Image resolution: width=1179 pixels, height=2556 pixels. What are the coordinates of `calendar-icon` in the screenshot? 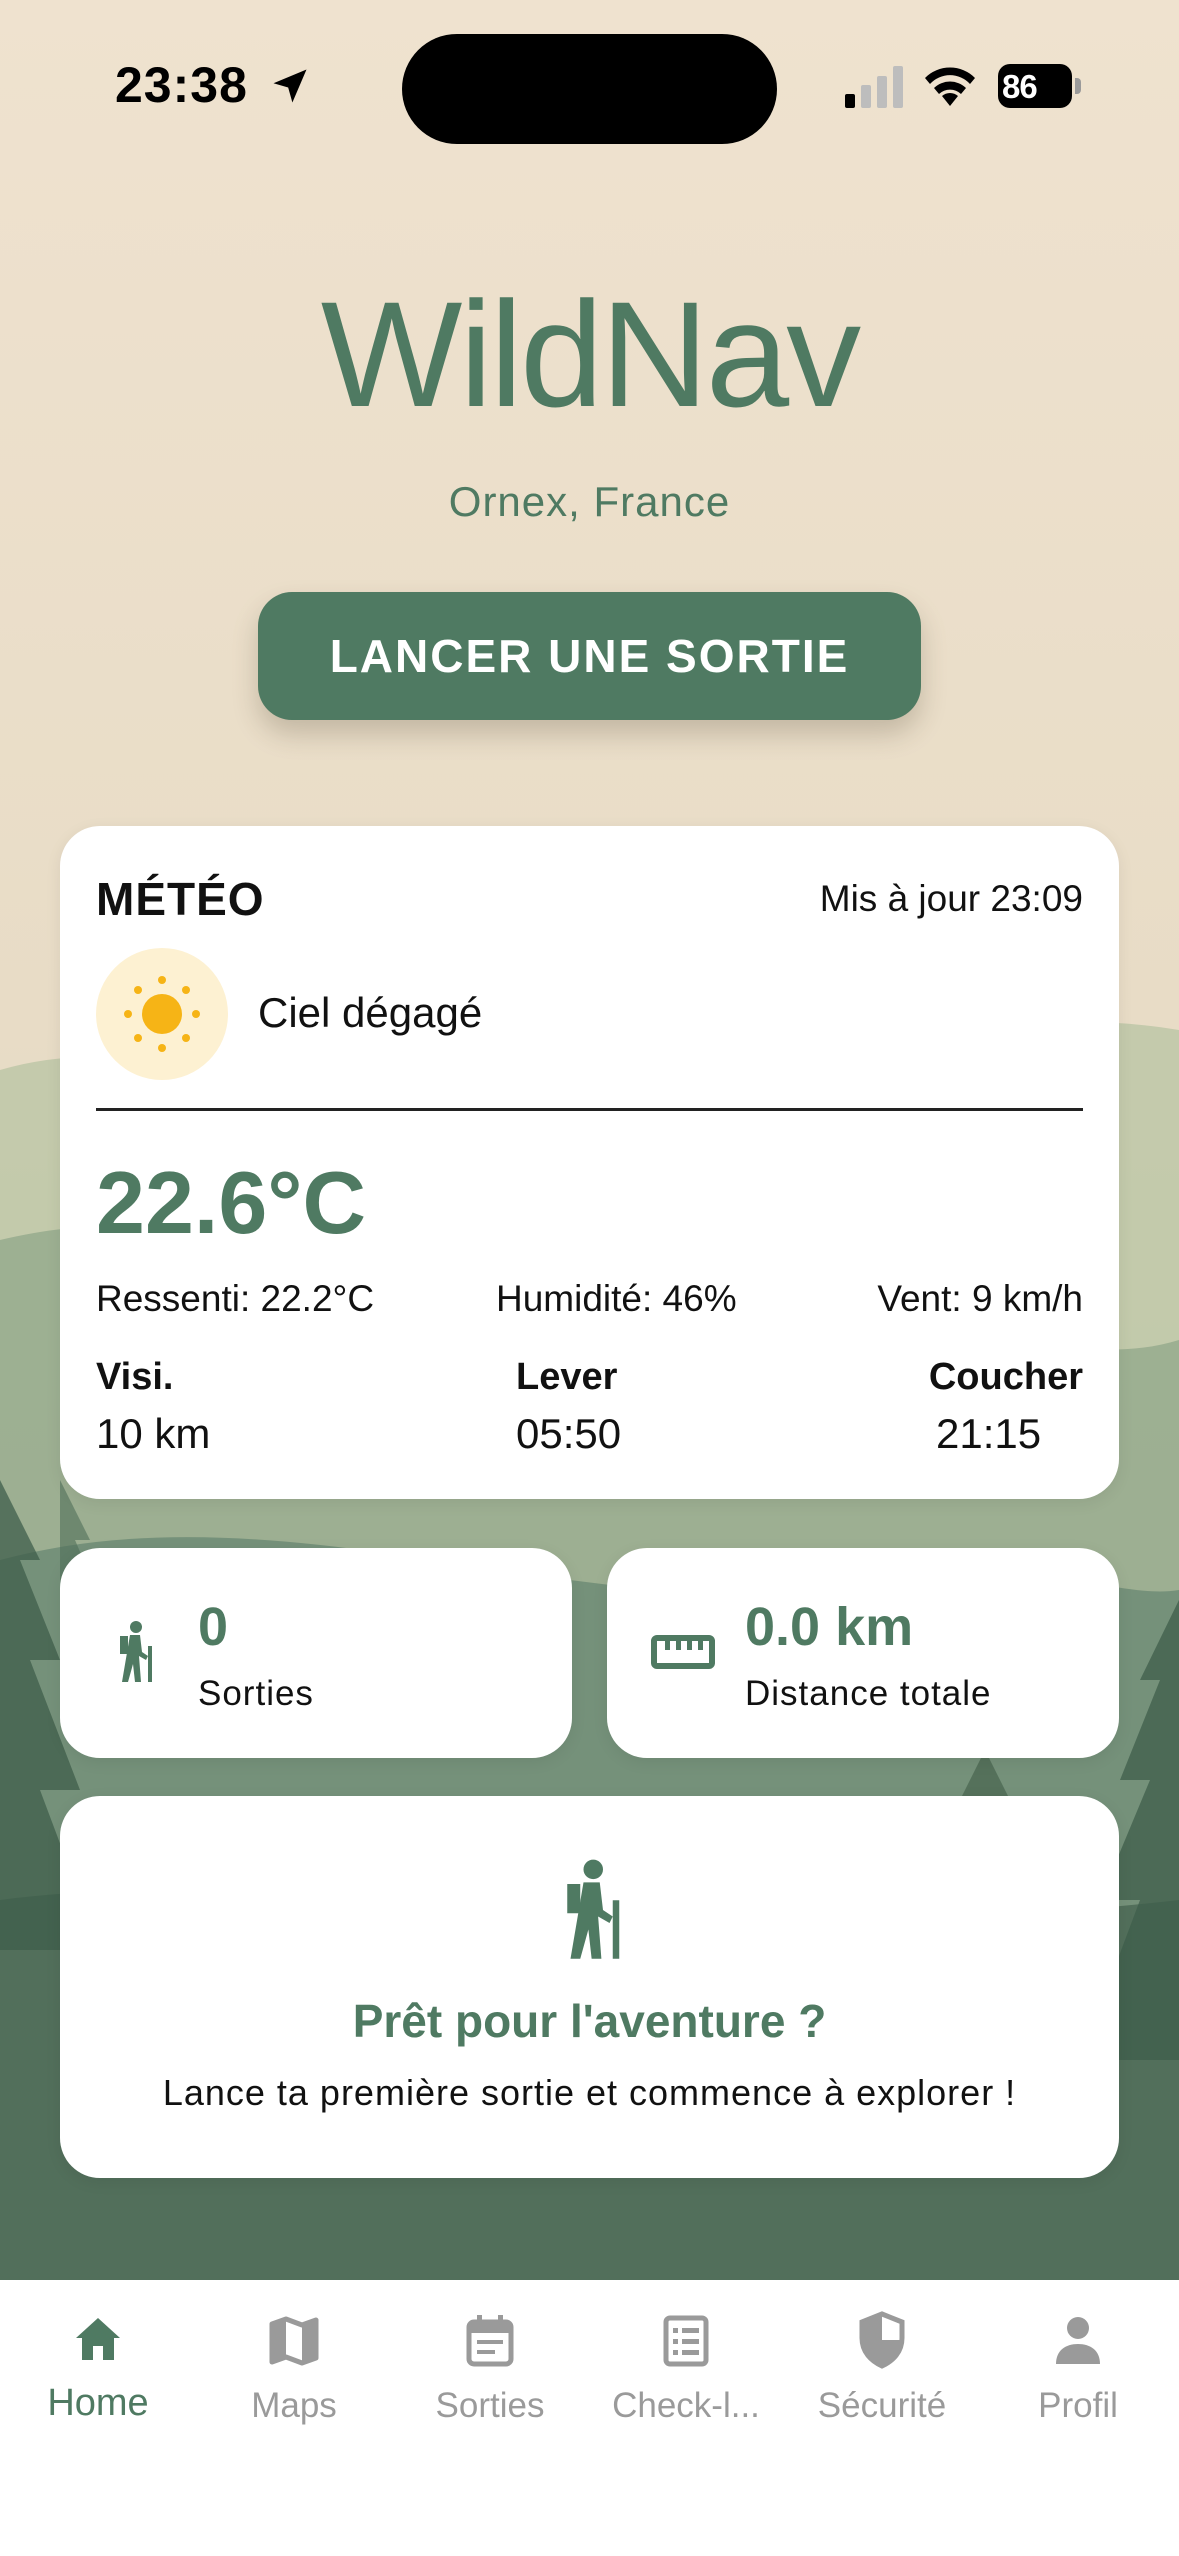 It's located at (490, 2341).